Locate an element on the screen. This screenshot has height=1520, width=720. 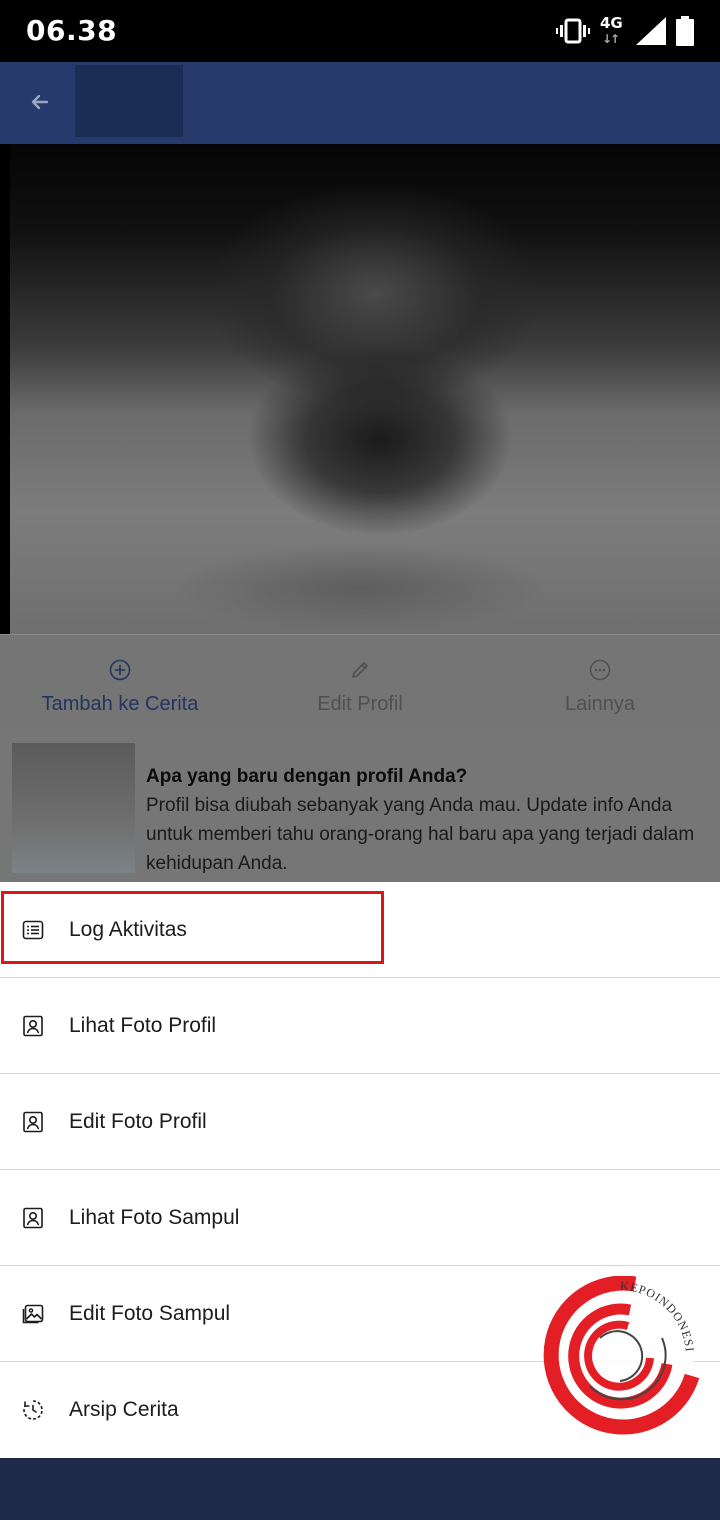
top-app-bar is located at coordinates (360, 103).